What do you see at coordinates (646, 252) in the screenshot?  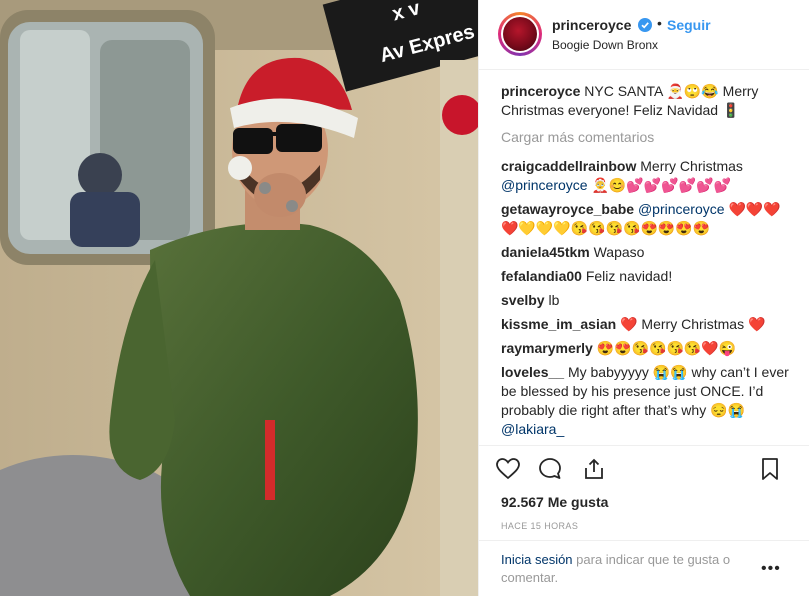 I see `comment: daniela45tkm Wapaso` at bounding box center [646, 252].